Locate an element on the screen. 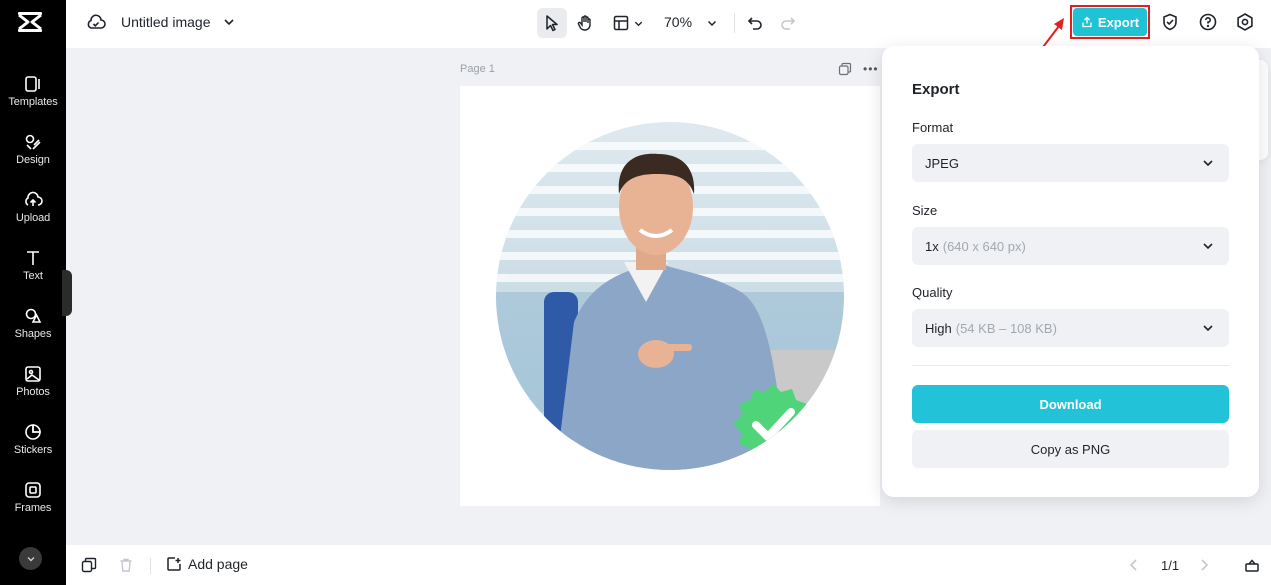 The height and width of the screenshot is (585, 1271). hand-icon is located at coordinates (584, 23).